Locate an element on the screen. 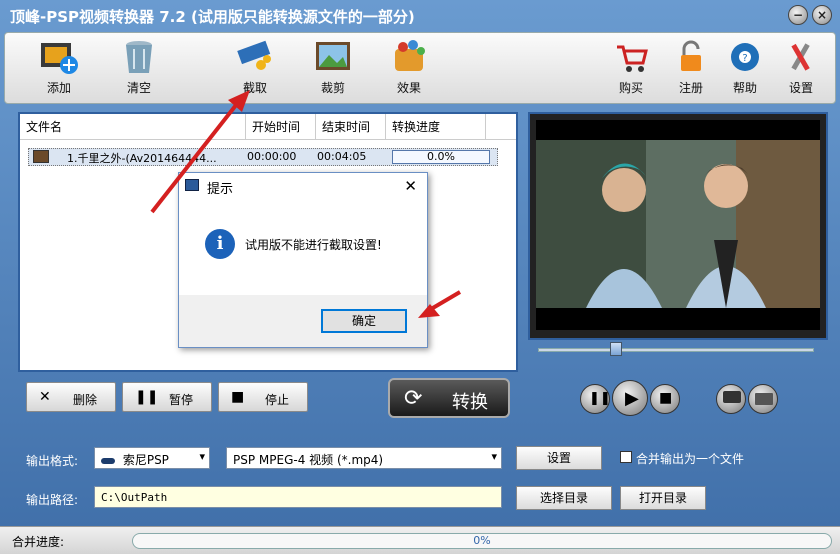 The height and width of the screenshot is (554, 840). pause-button: ❚❚ 暂停 is located at coordinates (167, 397).